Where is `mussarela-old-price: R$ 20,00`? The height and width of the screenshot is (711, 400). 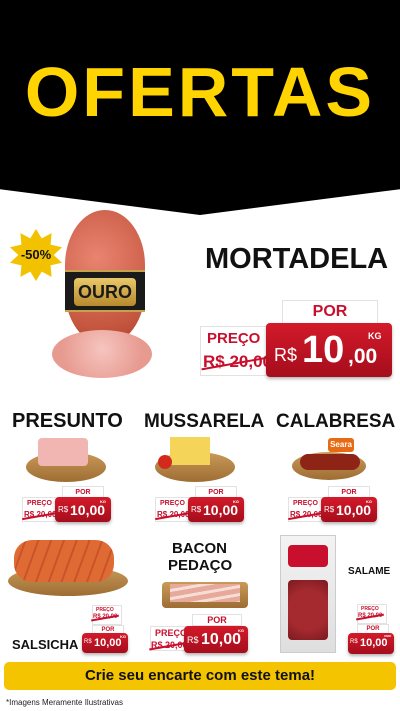 mussarela-old-price: R$ 20,00 is located at coordinates (173, 515).